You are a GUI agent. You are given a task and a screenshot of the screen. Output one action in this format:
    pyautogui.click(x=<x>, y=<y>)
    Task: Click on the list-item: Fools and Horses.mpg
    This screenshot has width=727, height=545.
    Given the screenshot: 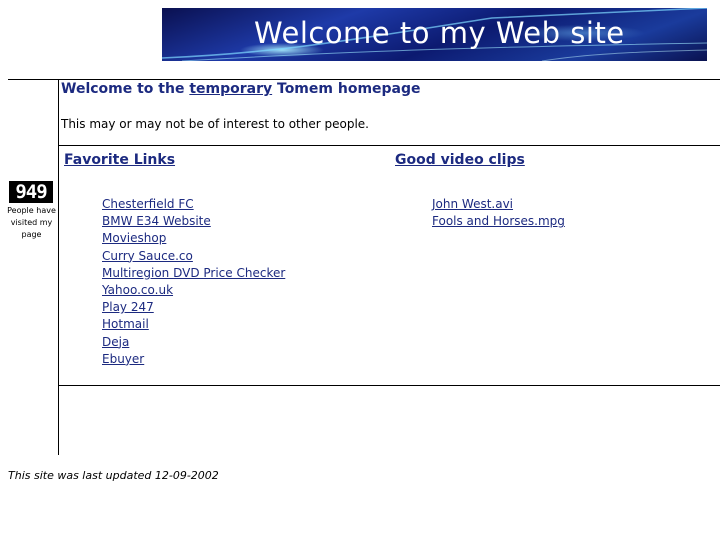 What is the action you would take?
    pyautogui.click(x=498, y=221)
    